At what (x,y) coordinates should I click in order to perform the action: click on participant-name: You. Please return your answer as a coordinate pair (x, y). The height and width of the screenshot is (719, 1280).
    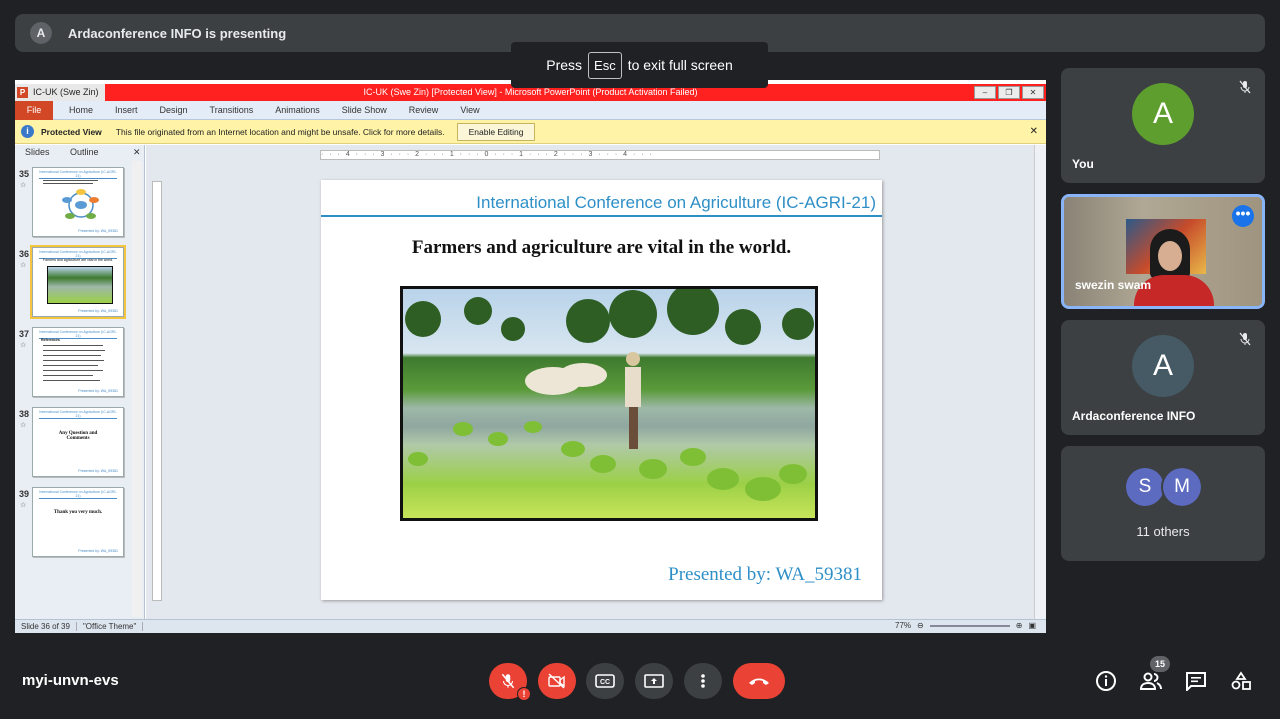
    Looking at the image, I should click on (1083, 164).